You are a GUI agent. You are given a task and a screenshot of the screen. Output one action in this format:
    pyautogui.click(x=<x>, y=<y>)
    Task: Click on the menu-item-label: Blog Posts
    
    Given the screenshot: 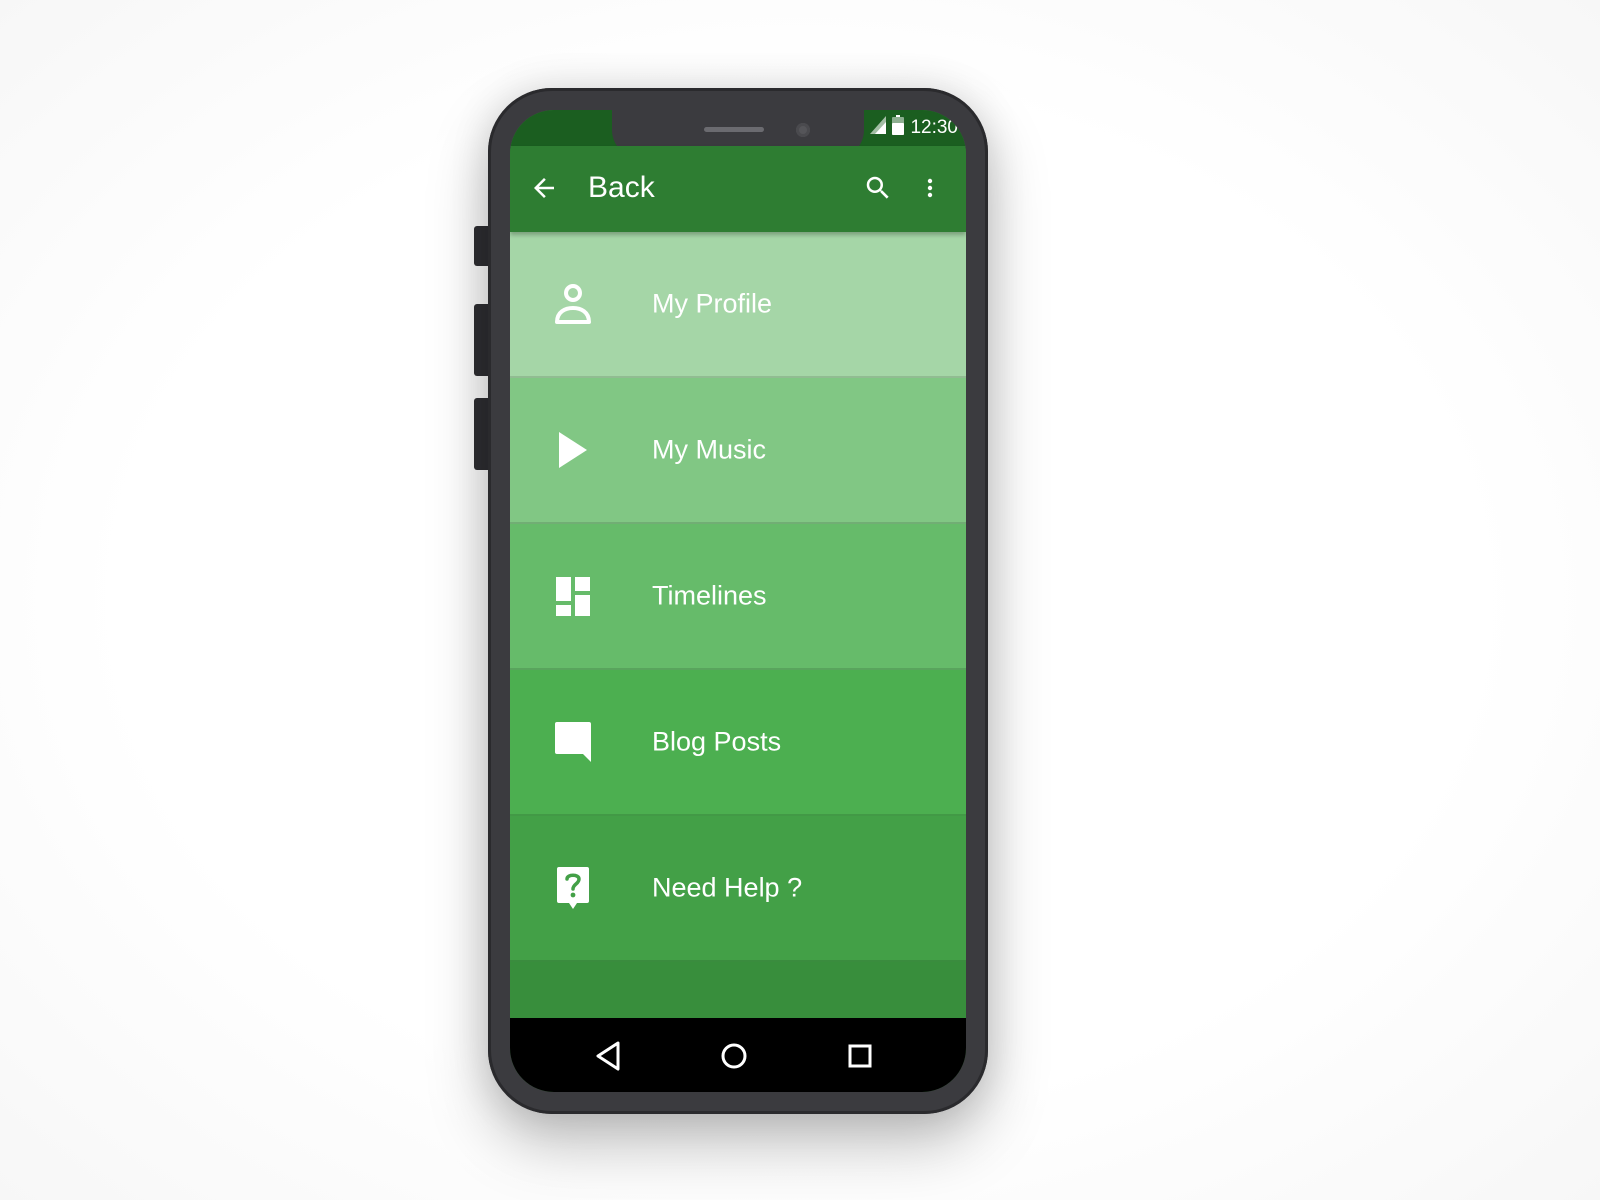 What is the action you would take?
    pyautogui.click(x=717, y=741)
    